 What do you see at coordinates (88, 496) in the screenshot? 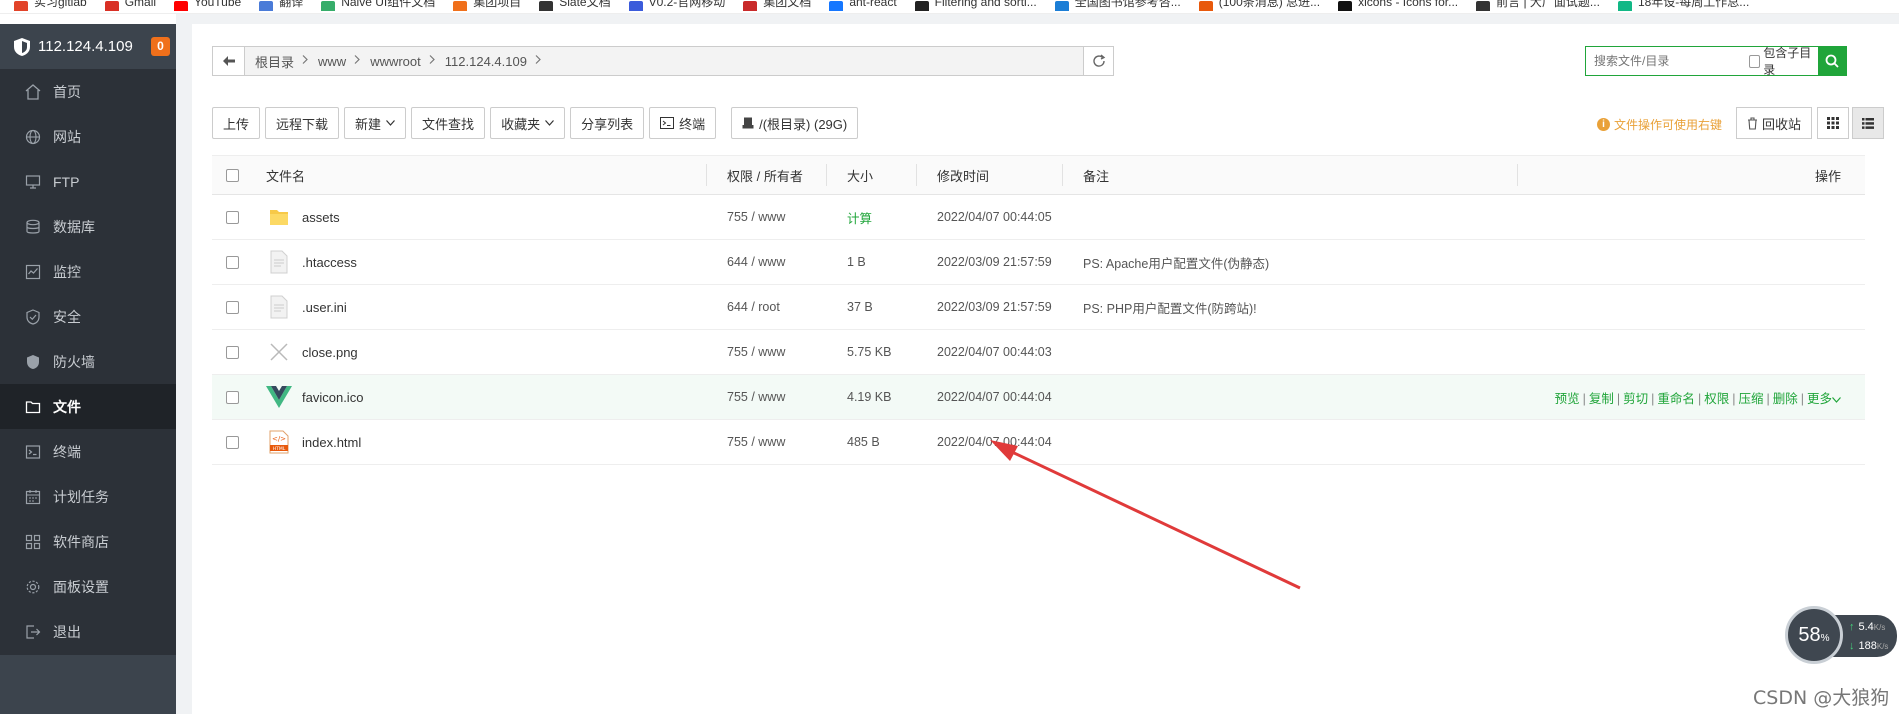
I see `sidebar-item-calendar: 计划任务` at bounding box center [88, 496].